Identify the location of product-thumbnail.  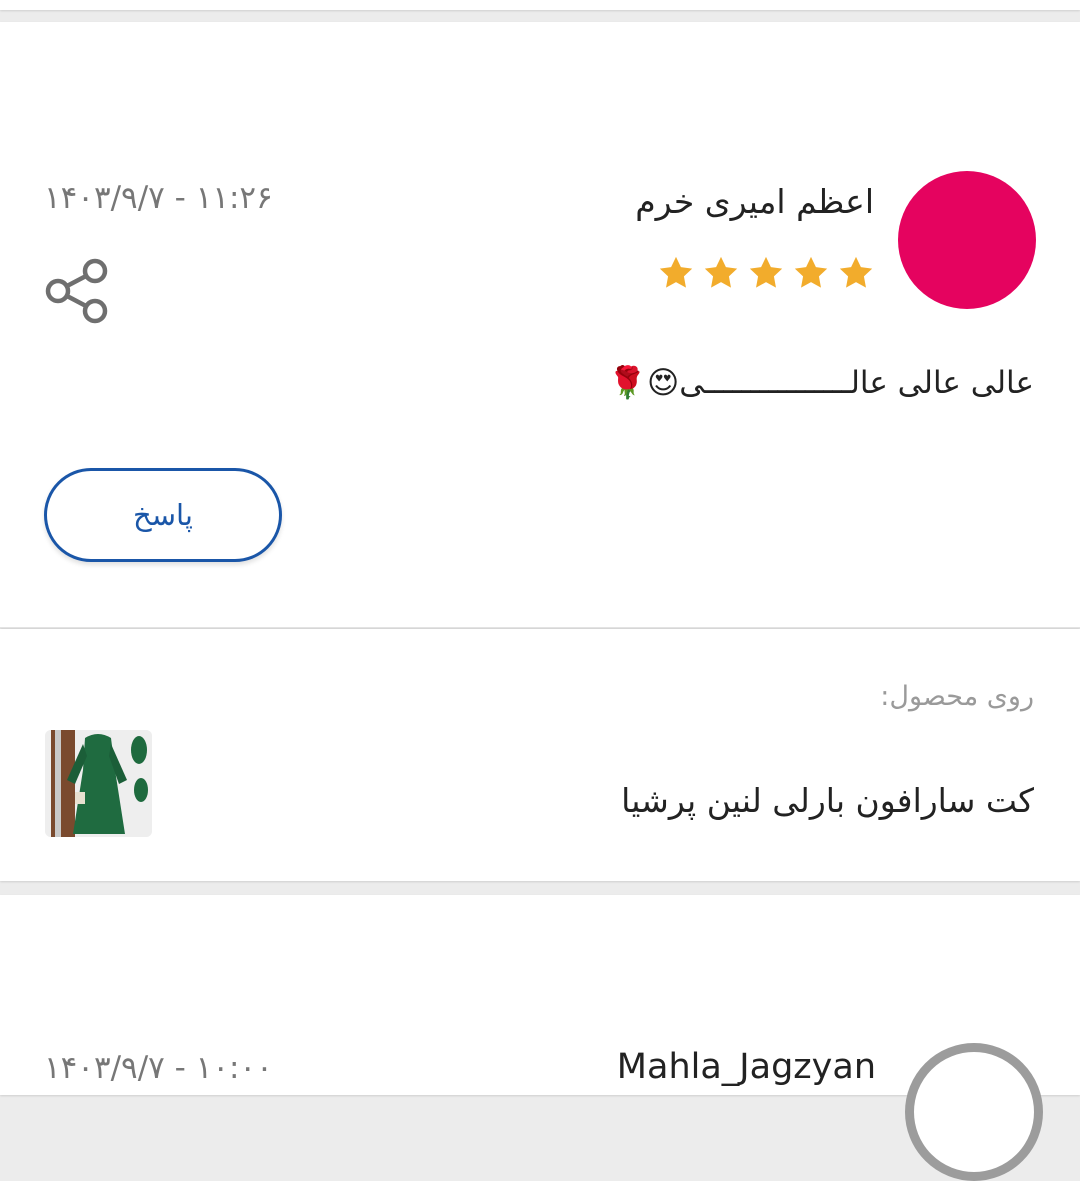
(98, 783).